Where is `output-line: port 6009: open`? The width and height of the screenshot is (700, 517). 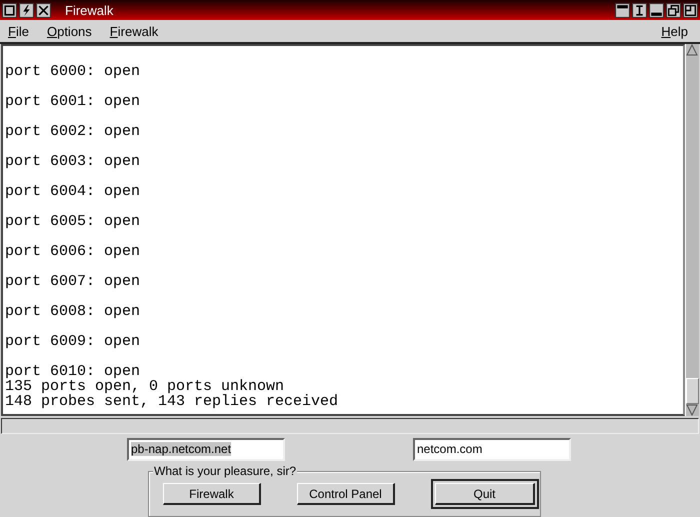 output-line: port 6009: open is located at coordinates (73, 341).